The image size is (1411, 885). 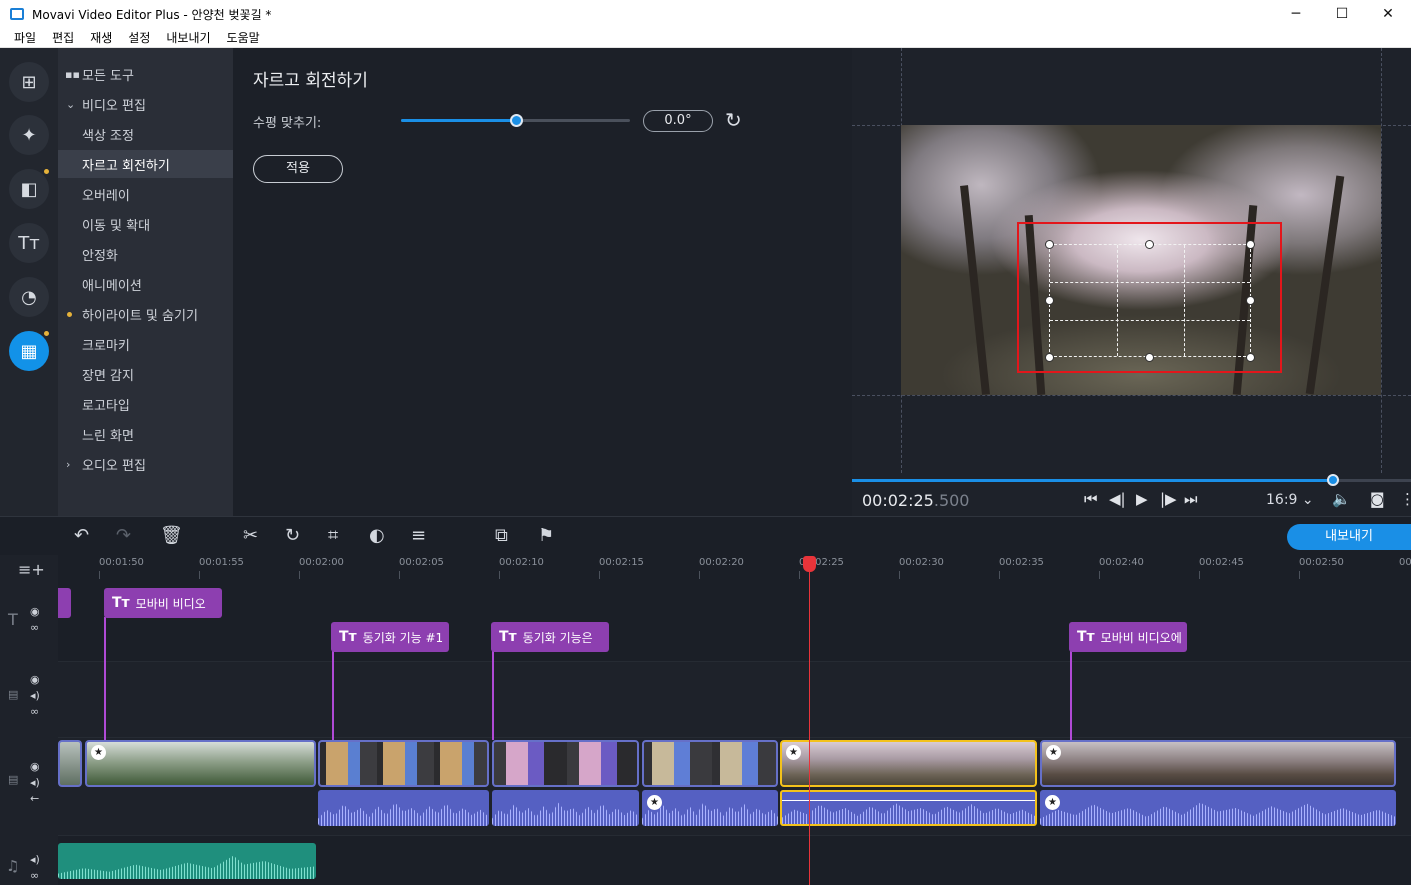 I want to click on close-button: ✕, so click(x=1388, y=14).